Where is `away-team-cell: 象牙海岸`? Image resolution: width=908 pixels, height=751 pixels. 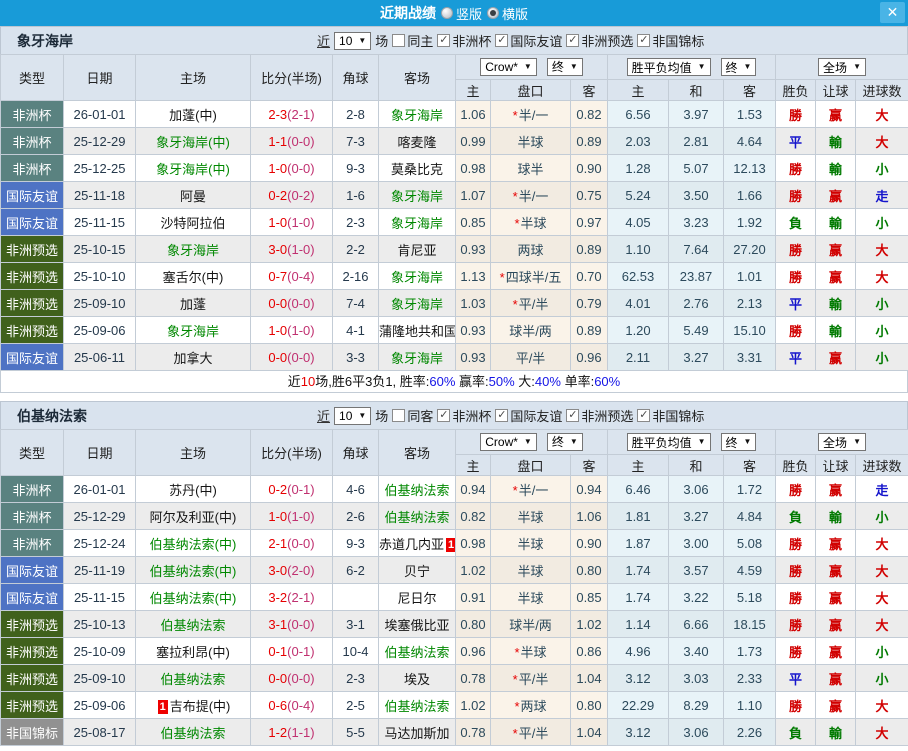
away-team-cell: 象牙海岸 is located at coordinates (417, 195).